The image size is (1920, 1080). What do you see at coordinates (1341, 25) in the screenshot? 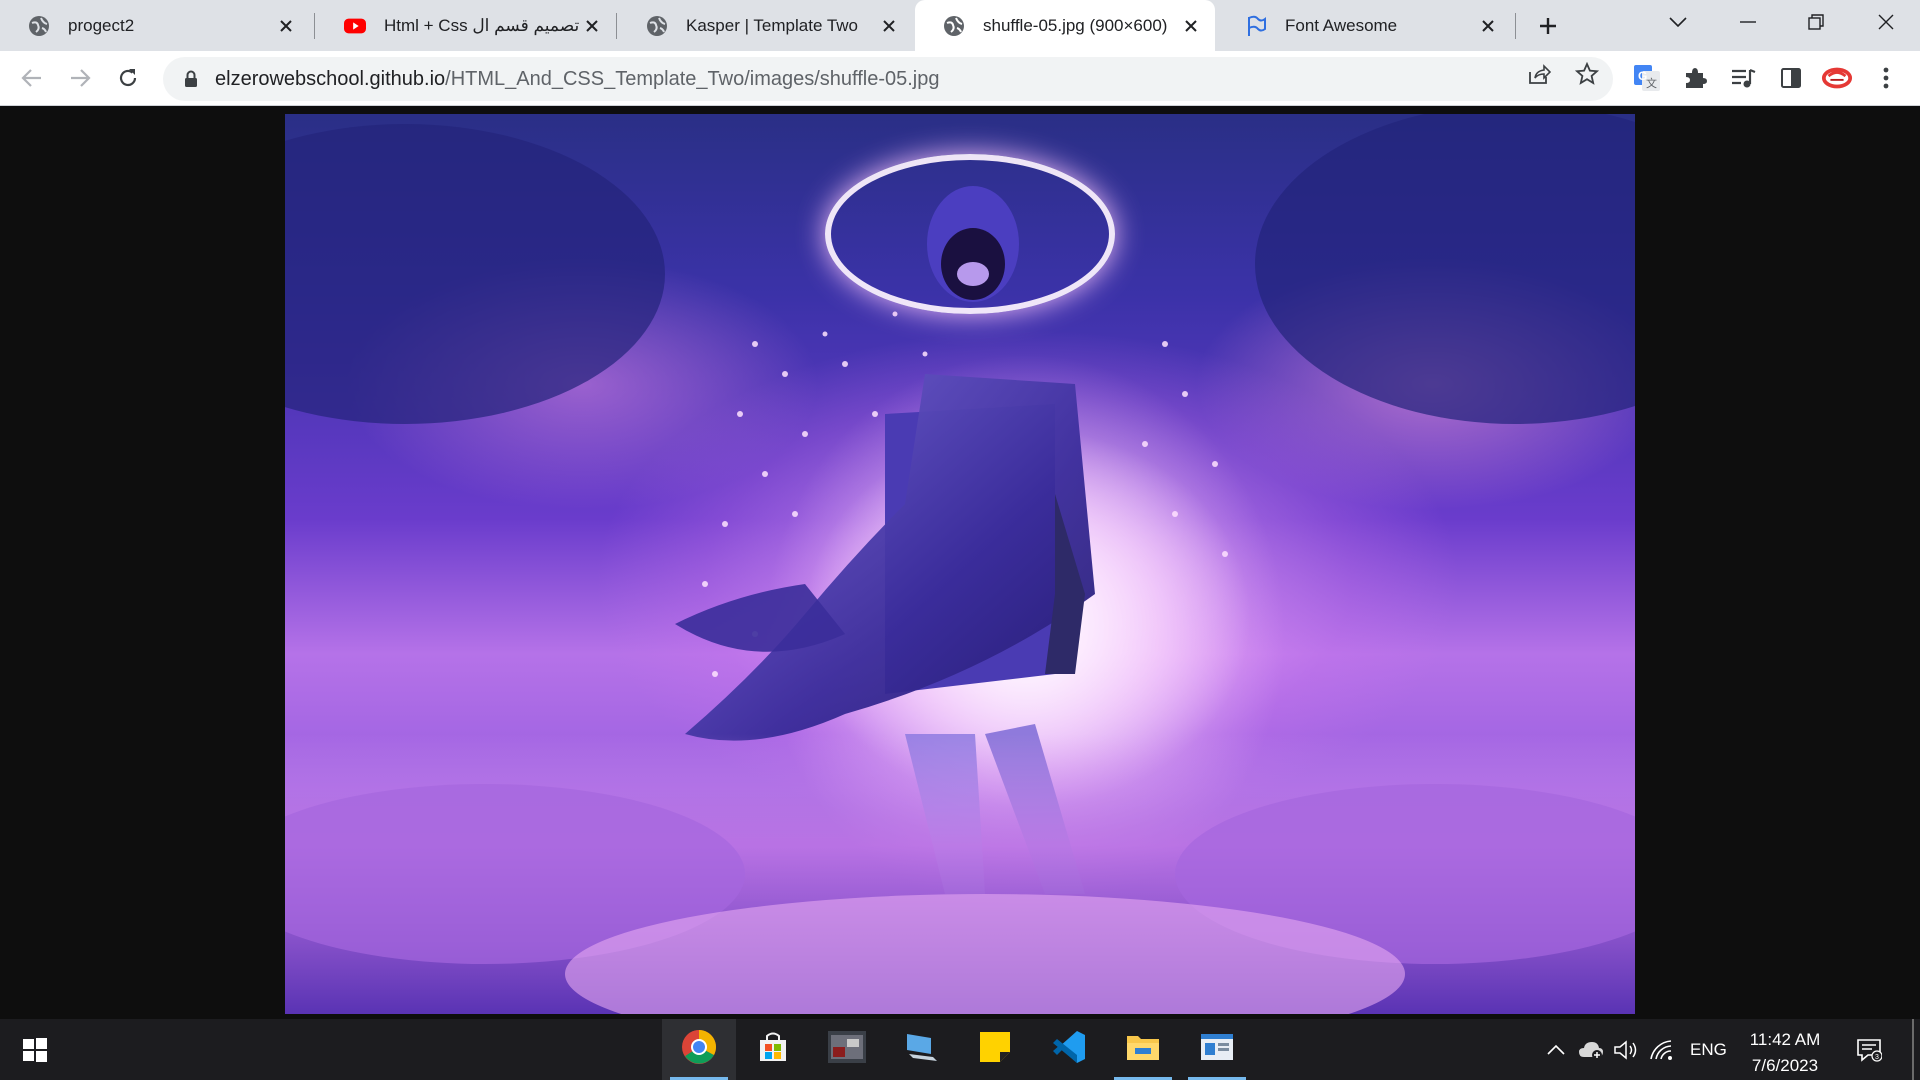
I see `tab-title: Font Awesome` at bounding box center [1341, 25].